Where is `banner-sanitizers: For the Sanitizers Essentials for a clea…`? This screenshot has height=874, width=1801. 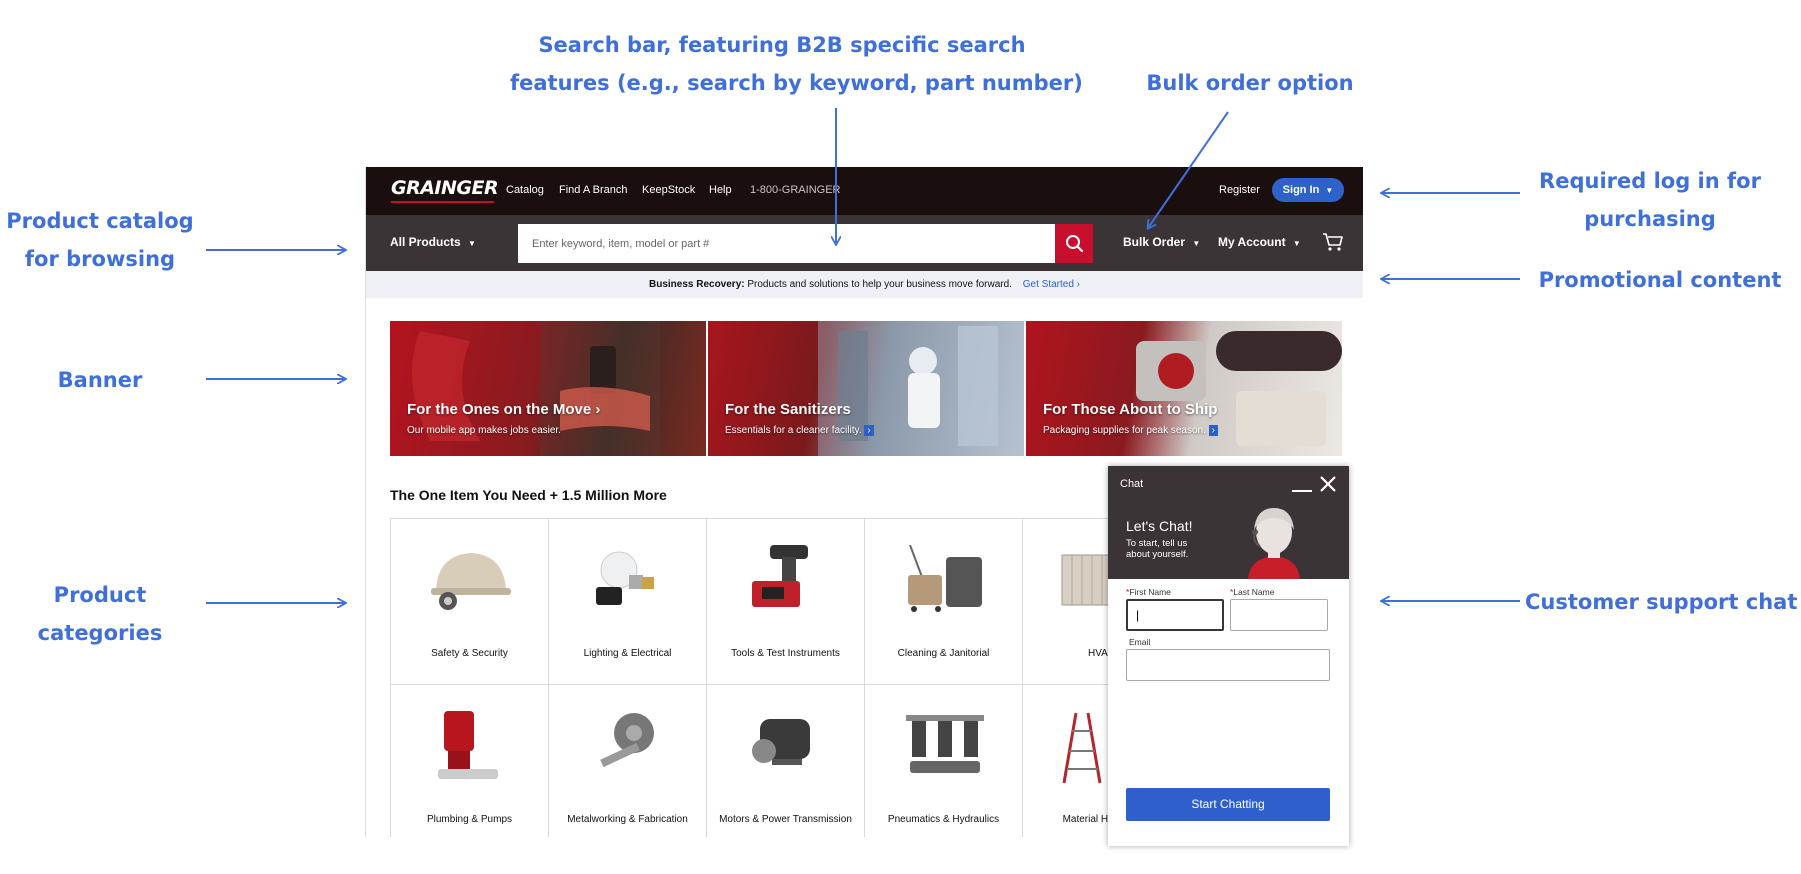 banner-sanitizers: For the Sanitizers Essentials for a clea… is located at coordinates (866, 388).